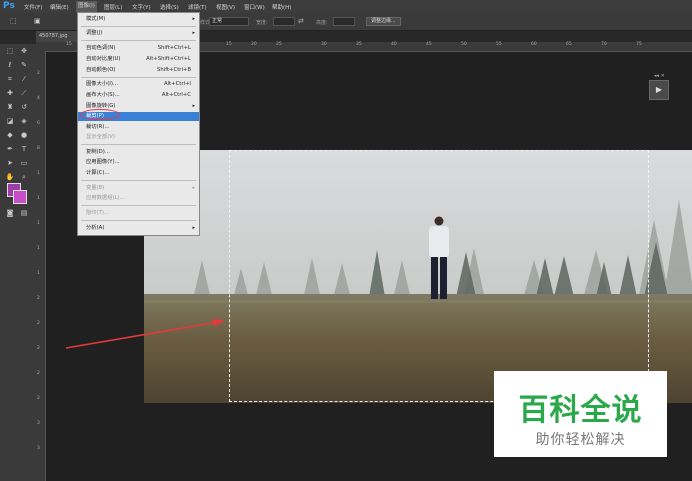 This screenshot has width=692, height=481. Describe the element at coordinates (38, 98) in the screenshot. I see `ruler-tick: 4` at that location.